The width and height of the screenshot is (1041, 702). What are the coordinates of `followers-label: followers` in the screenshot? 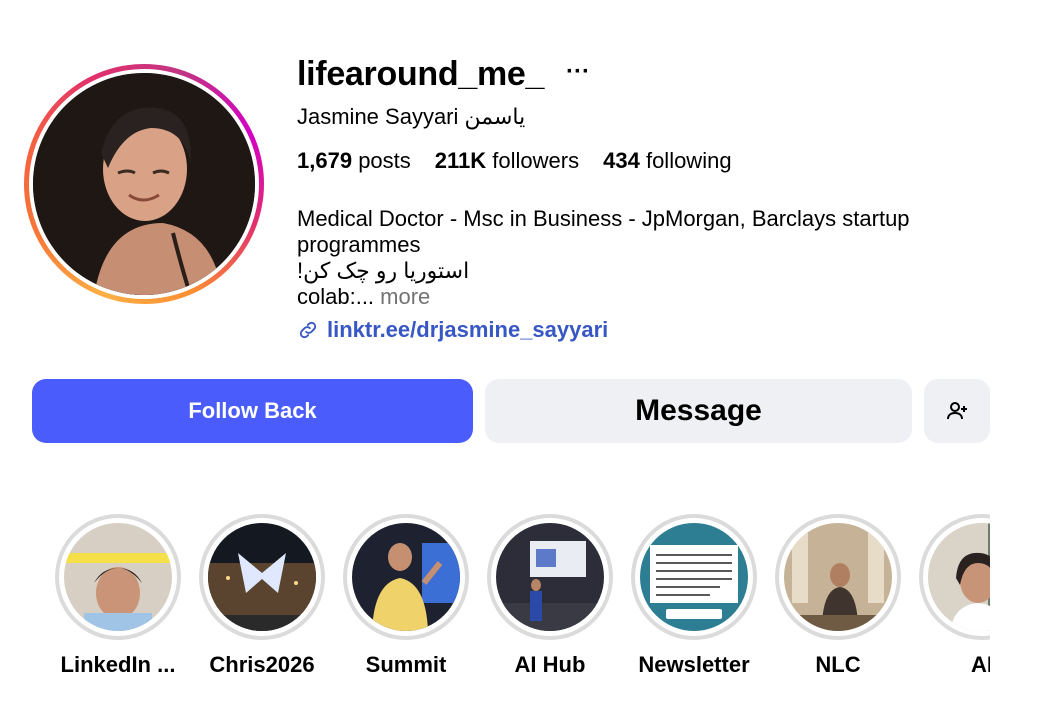 It's located at (536, 160).